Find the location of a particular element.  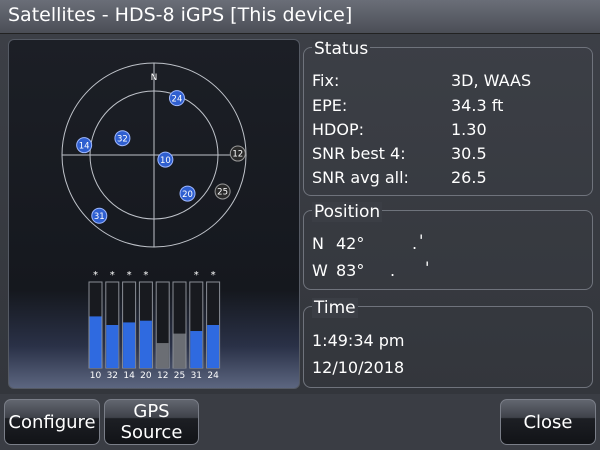

satellite-25: 25 is located at coordinates (222, 191).